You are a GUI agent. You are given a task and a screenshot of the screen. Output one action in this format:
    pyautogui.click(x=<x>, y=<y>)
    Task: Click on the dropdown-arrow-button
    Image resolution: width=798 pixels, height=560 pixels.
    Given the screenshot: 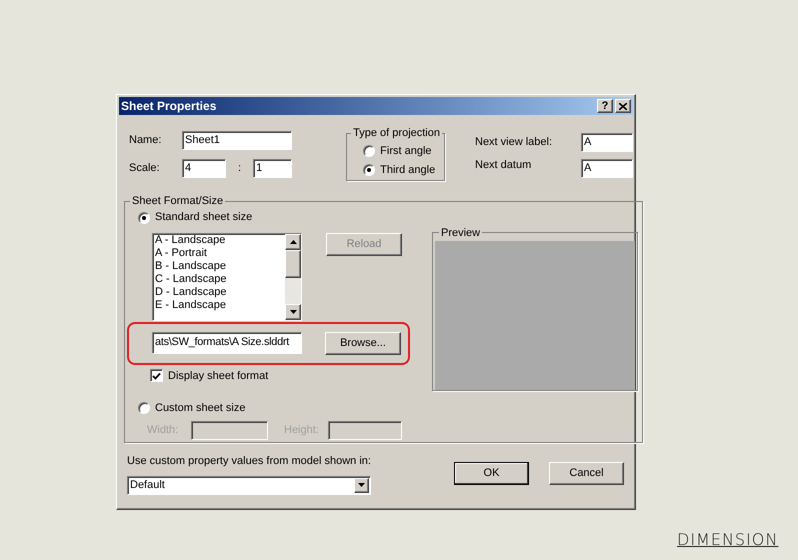 What is the action you would take?
    pyautogui.click(x=361, y=485)
    